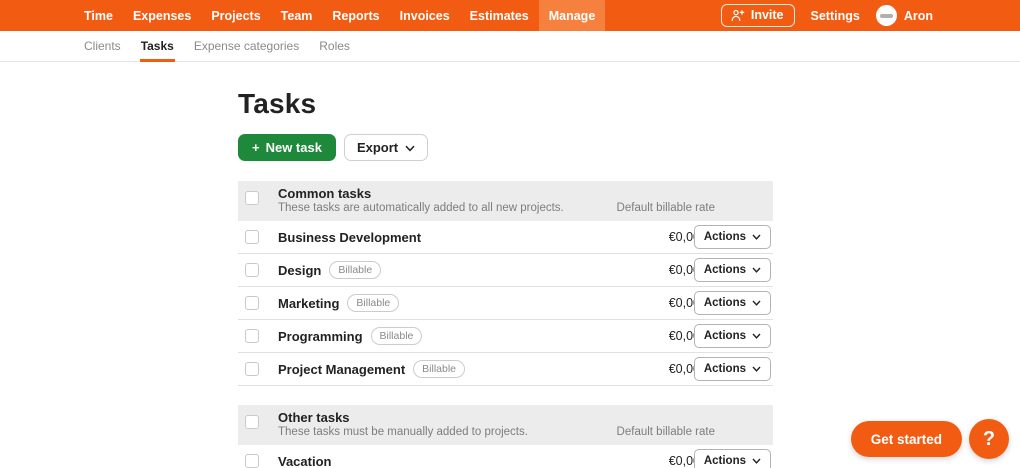  What do you see at coordinates (300, 270) in the screenshot?
I see `task-name: Design` at bounding box center [300, 270].